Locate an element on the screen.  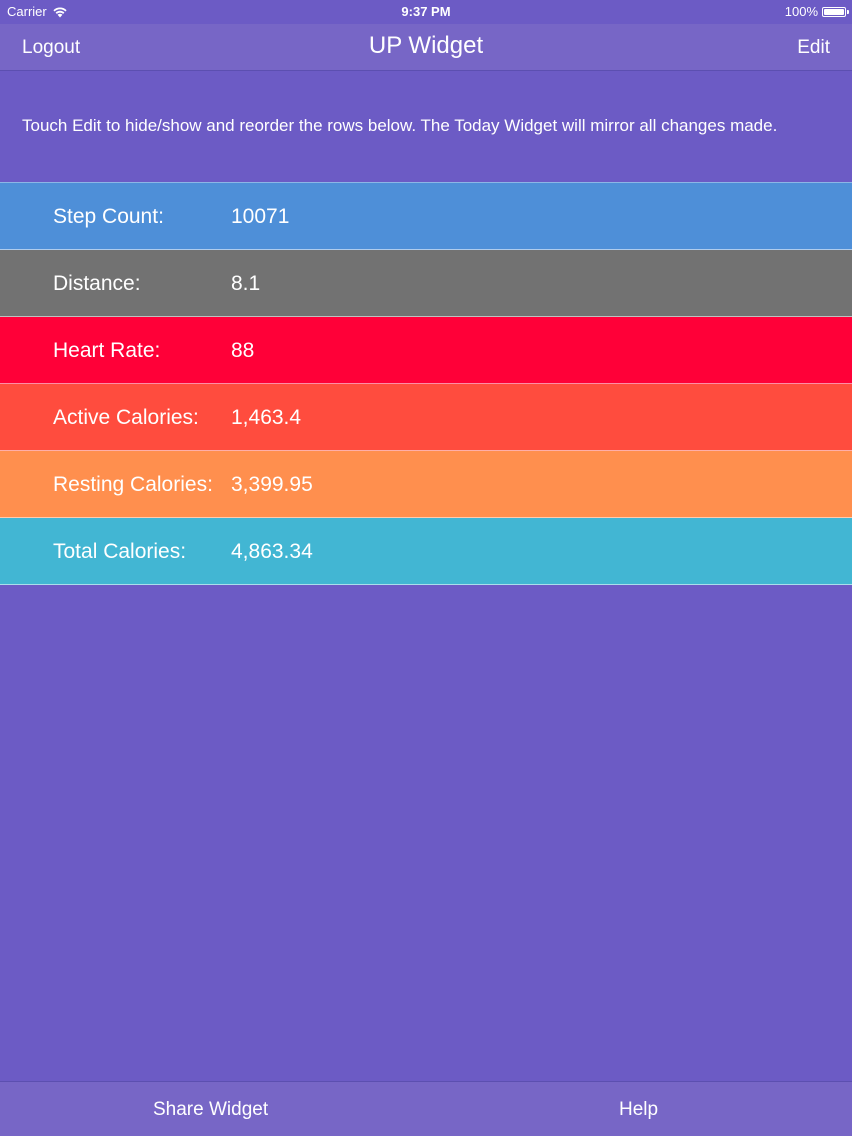
battery-status: 100% is located at coordinates (816, 11).